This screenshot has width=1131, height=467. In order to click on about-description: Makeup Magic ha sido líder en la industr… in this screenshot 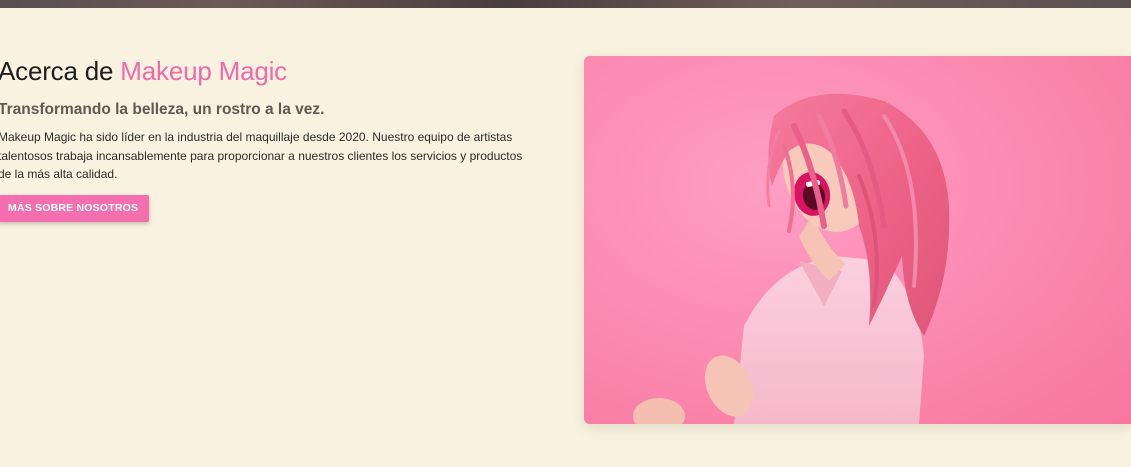, I will do `click(261, 155)`.